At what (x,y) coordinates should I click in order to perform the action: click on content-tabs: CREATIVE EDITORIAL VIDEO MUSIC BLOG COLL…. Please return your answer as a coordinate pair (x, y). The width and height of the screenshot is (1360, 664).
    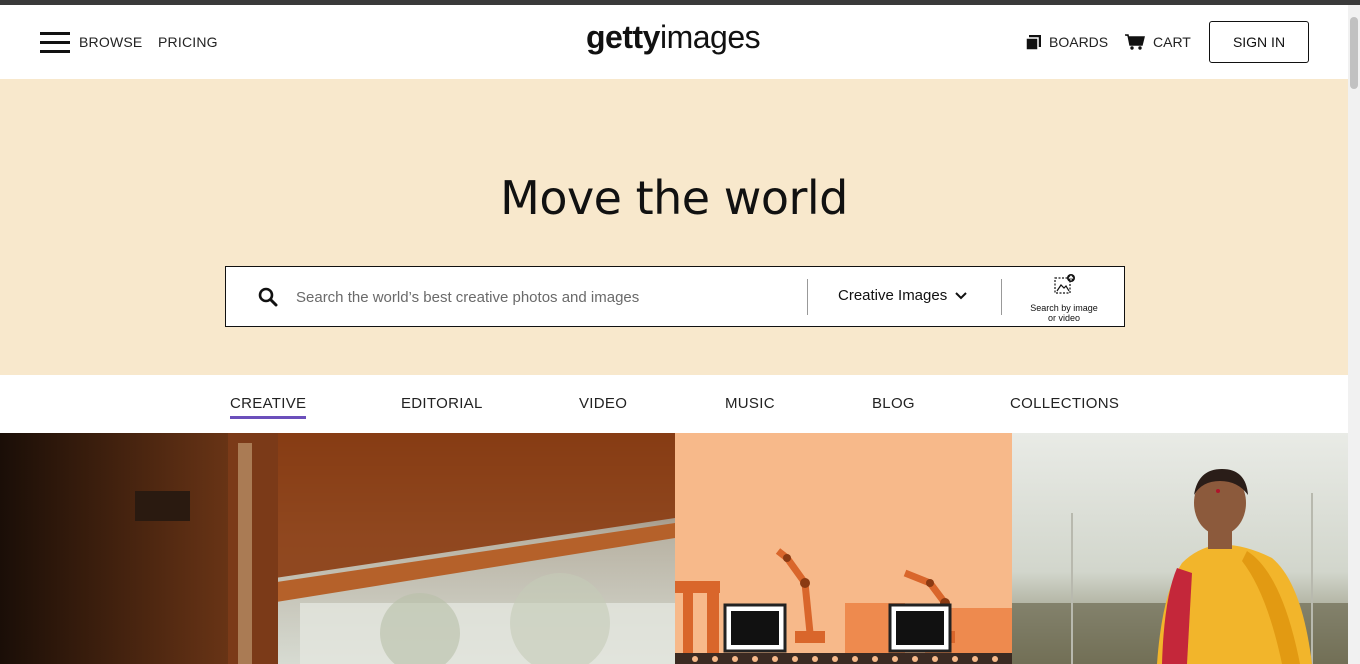
    Looking at the image, I should click on (674, 404).